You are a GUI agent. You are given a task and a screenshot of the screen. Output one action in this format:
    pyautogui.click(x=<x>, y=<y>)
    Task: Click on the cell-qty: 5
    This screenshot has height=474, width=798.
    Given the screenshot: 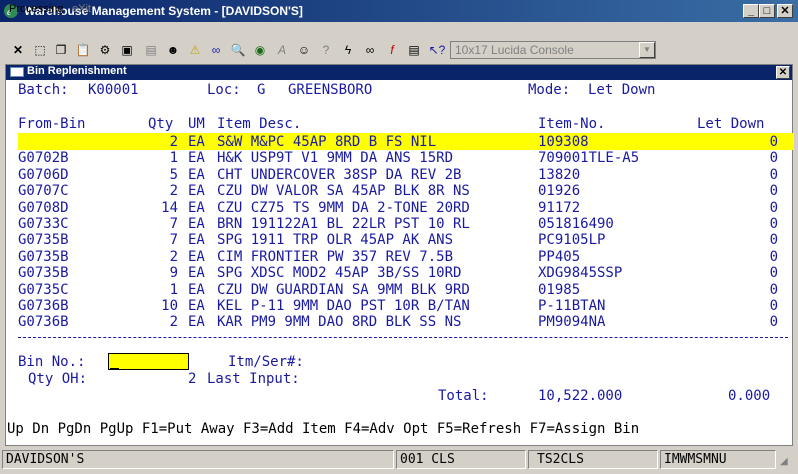 What is the action you would take?
    pyautogui.click(x=173, y=174)
    